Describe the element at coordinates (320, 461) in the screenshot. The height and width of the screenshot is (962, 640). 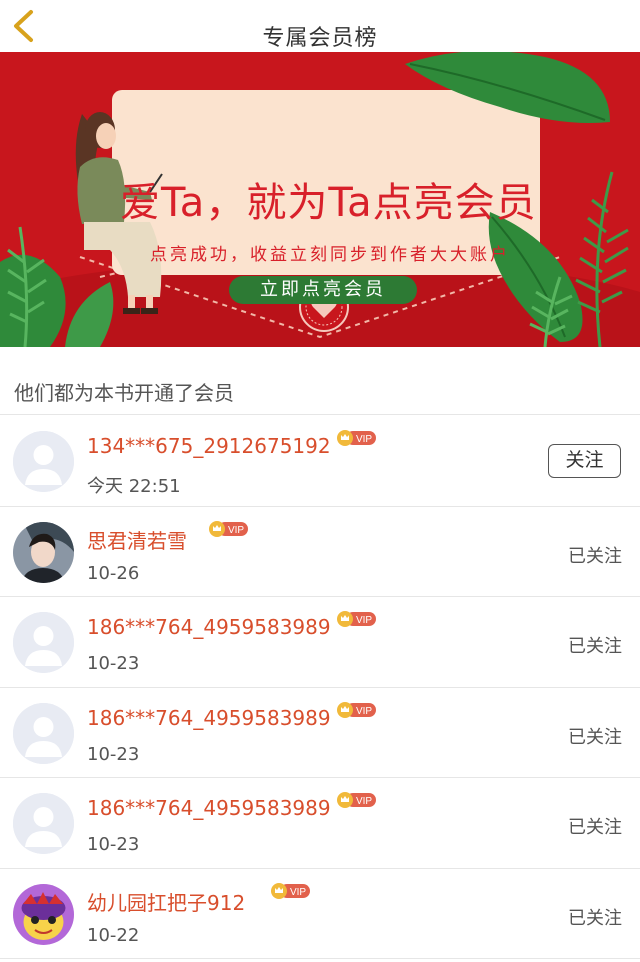
I see `member-row: 134***675_2912675192 VIP 今天 22:51 关注` at that location.